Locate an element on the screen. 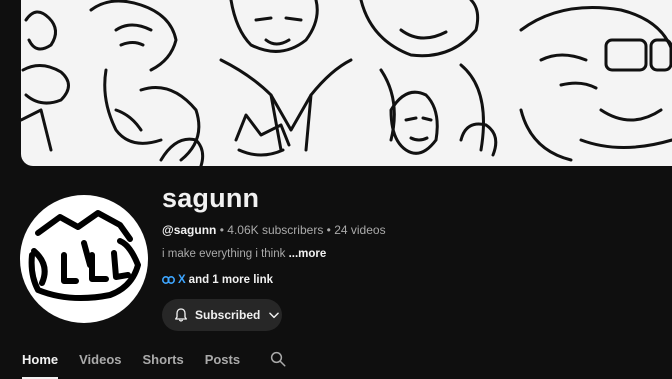  more-link: ...more is located at coordinates (308, 254).